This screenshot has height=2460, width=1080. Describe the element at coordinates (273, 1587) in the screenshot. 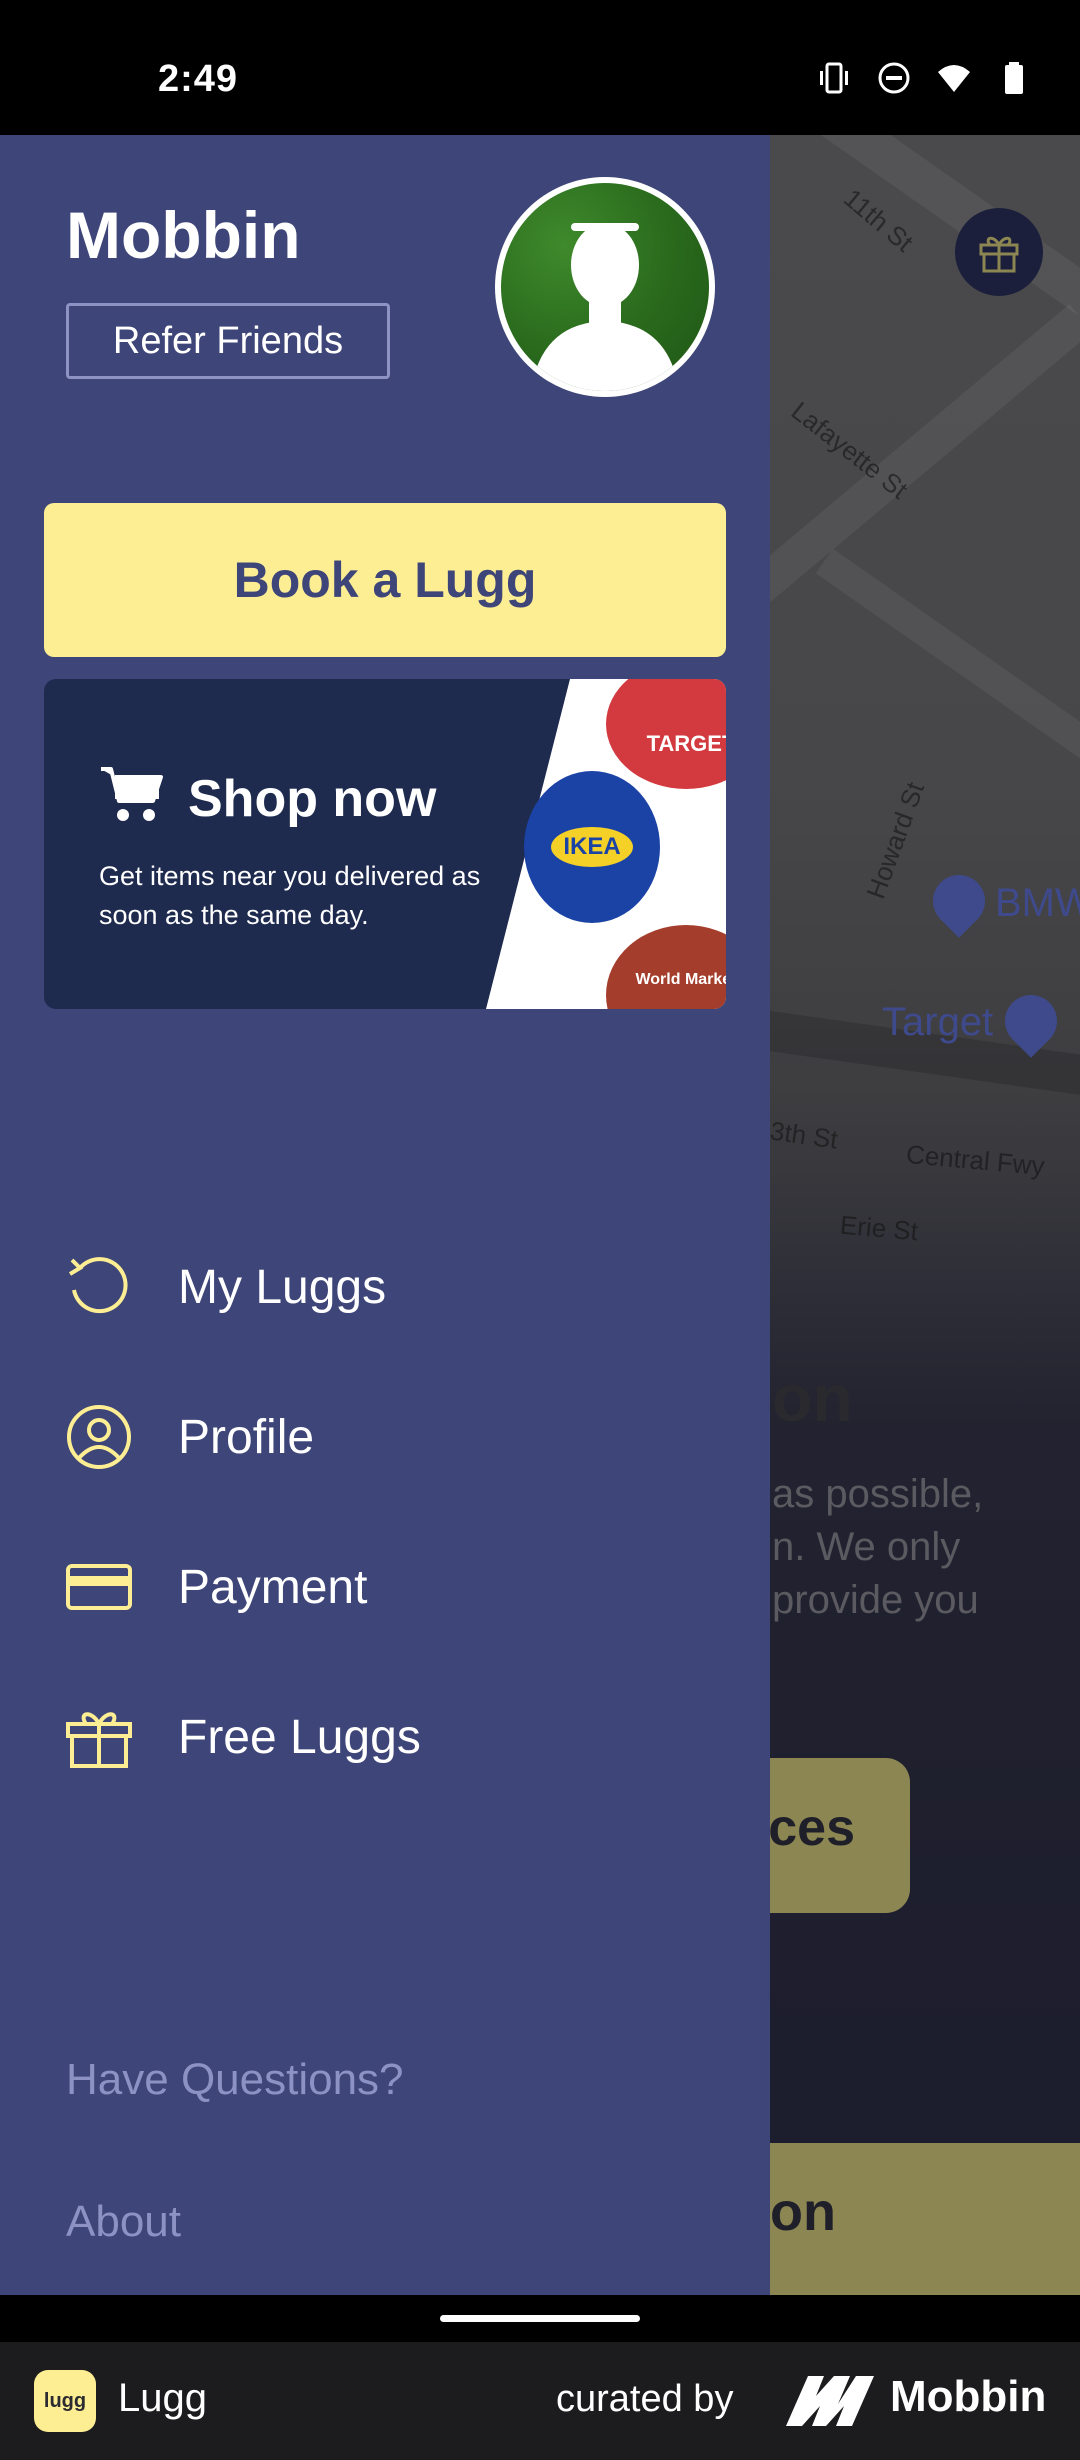

I see `menu-label: Payment` at that location.